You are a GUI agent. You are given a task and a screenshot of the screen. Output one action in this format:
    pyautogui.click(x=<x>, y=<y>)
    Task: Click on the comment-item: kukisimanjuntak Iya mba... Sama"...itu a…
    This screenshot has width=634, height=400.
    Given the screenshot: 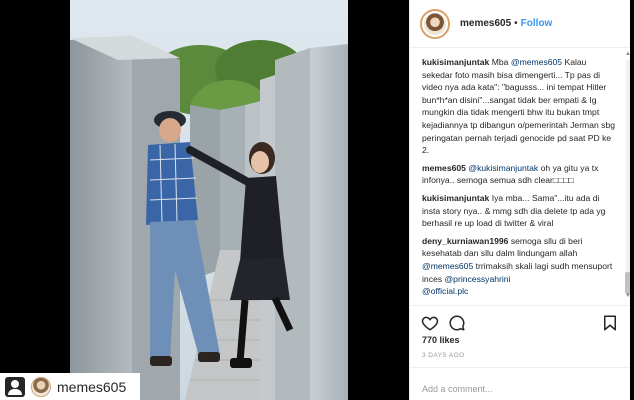 What is the action you would take?
    pyautogui.click(x=518, y=211)
    